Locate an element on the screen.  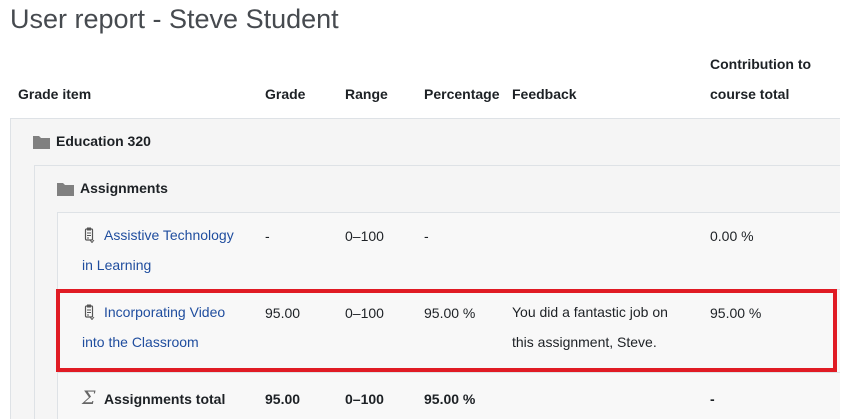
total-grade: 95.00 is located at coordinates (283, 399).